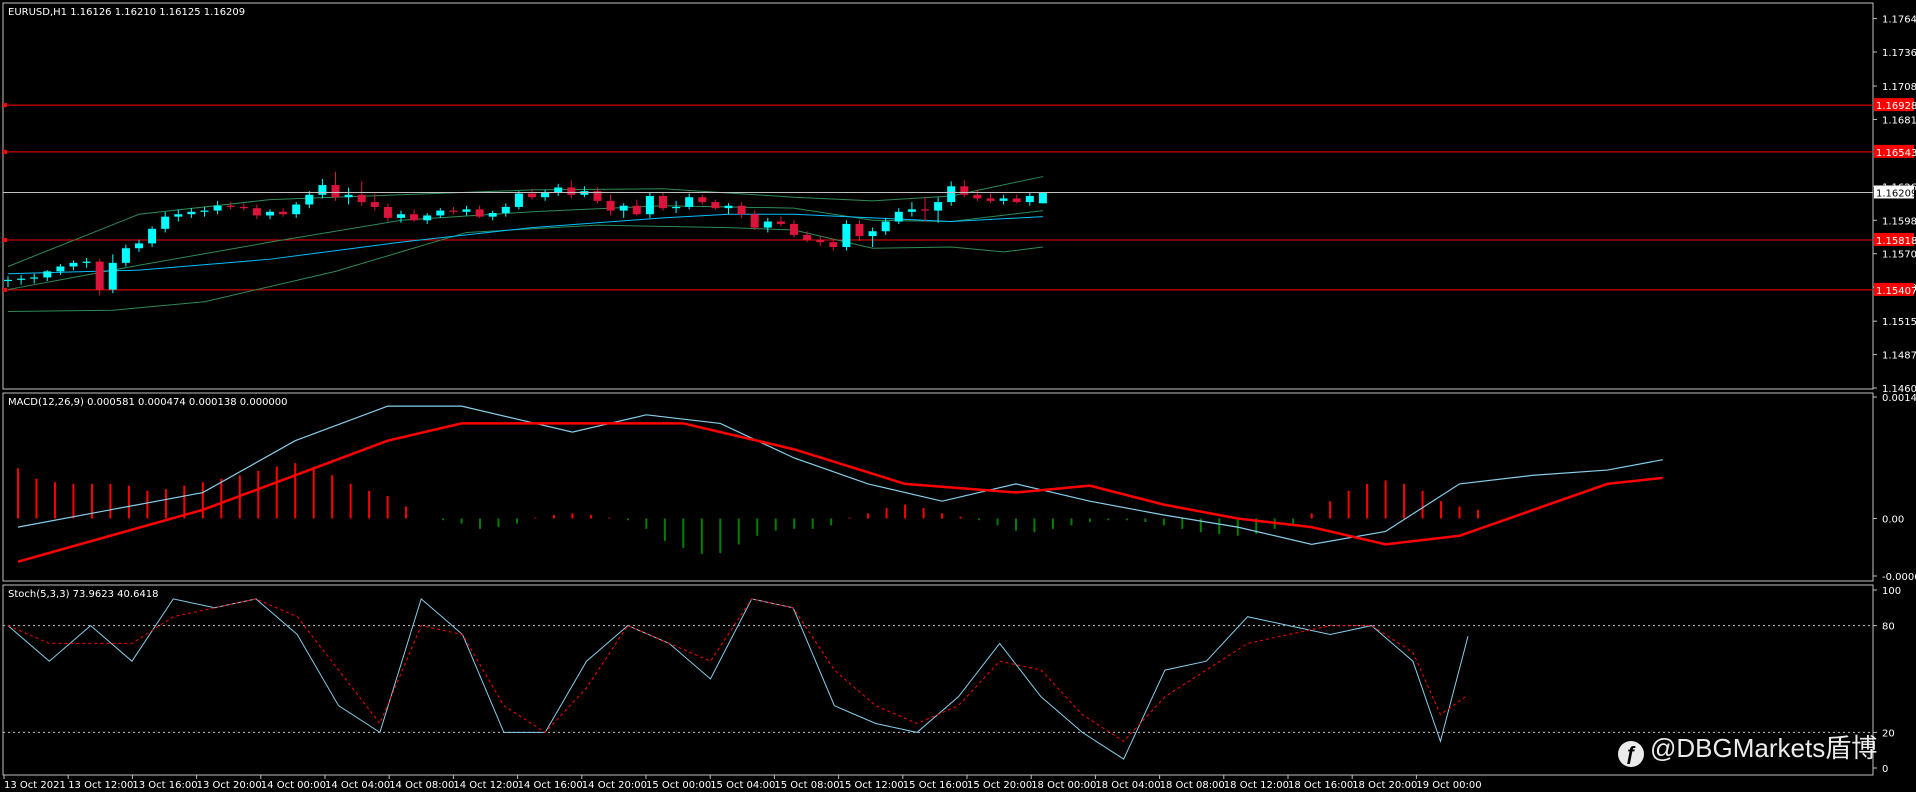 This screenshot has height=792, width=1916. Describe the element at coordinates (550, 785) in the screenshot. I see `time-tick-label: 14 Oct 16:00` at that location.